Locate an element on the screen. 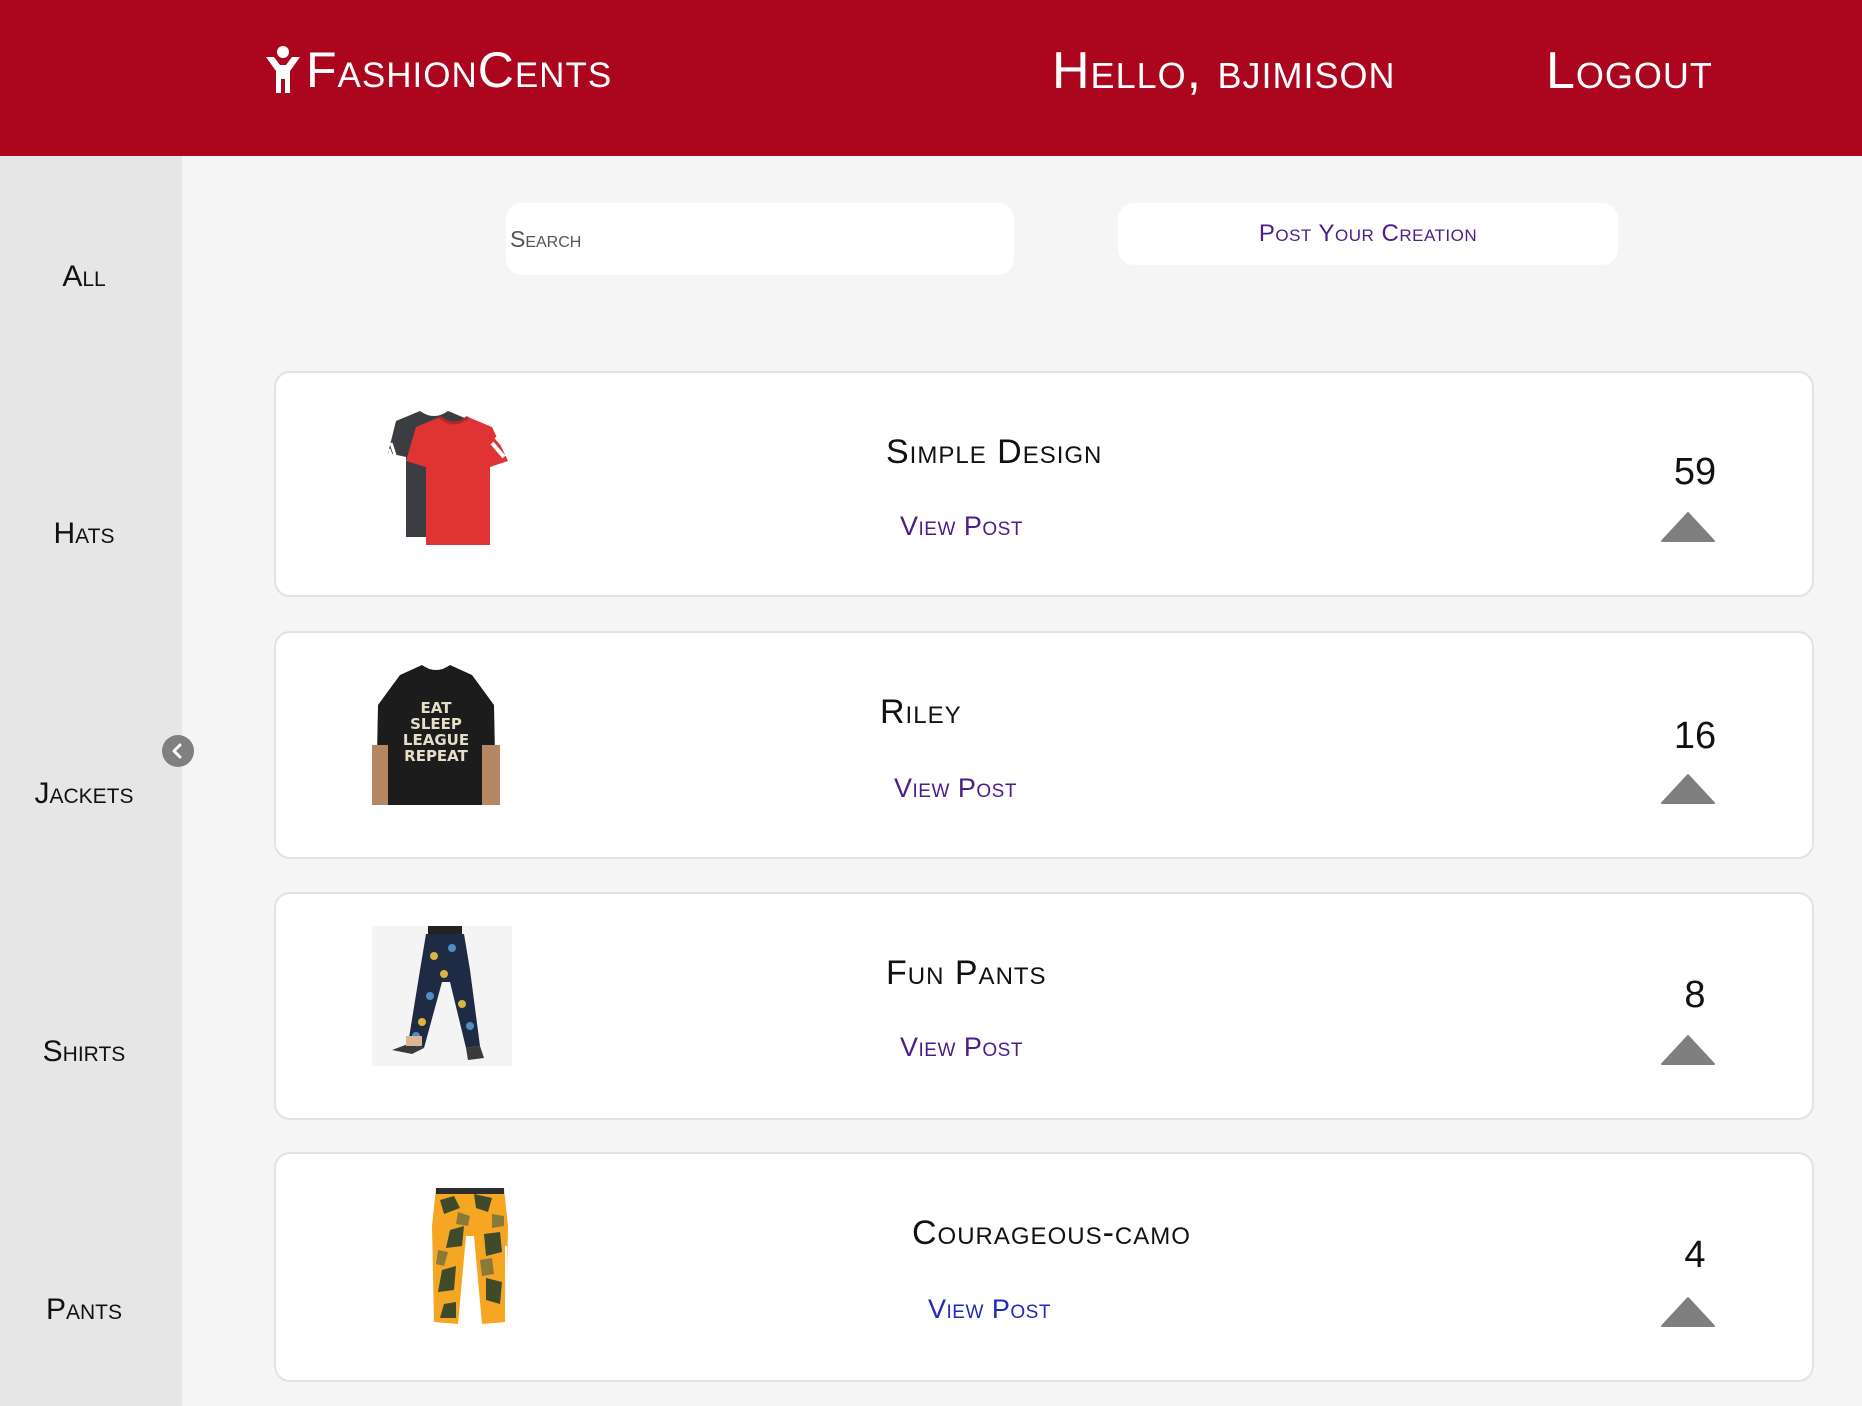 The height and width of the screenshot is (1406, 1862). person-icon is located at coordinates (283, 69).